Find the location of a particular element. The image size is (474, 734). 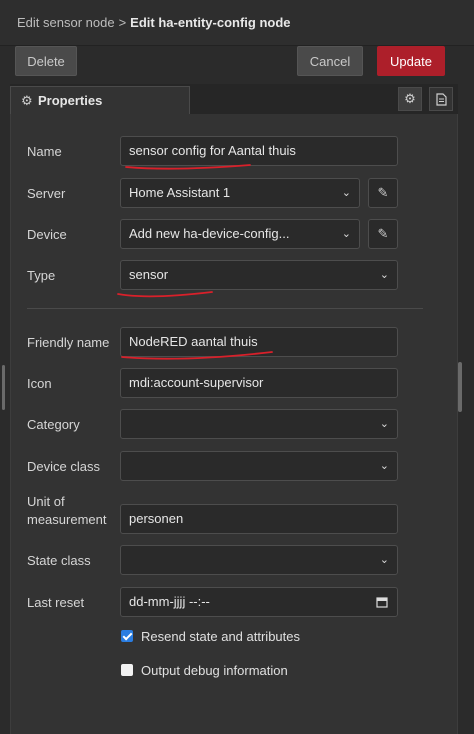

category-label: Category is located at coordinates (53, 424).